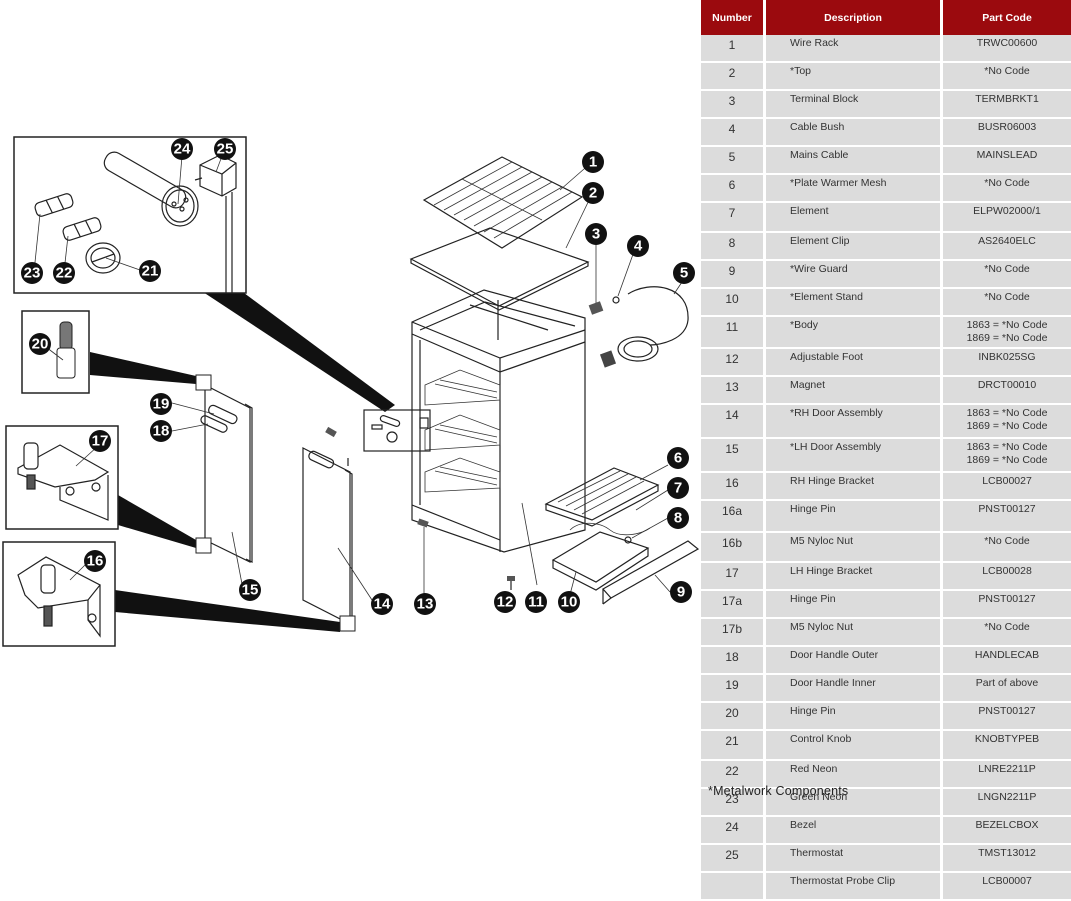 The width and height of the screenshot is (1071, 901). I want to click on cabinet-body-part, so click(498, 437).